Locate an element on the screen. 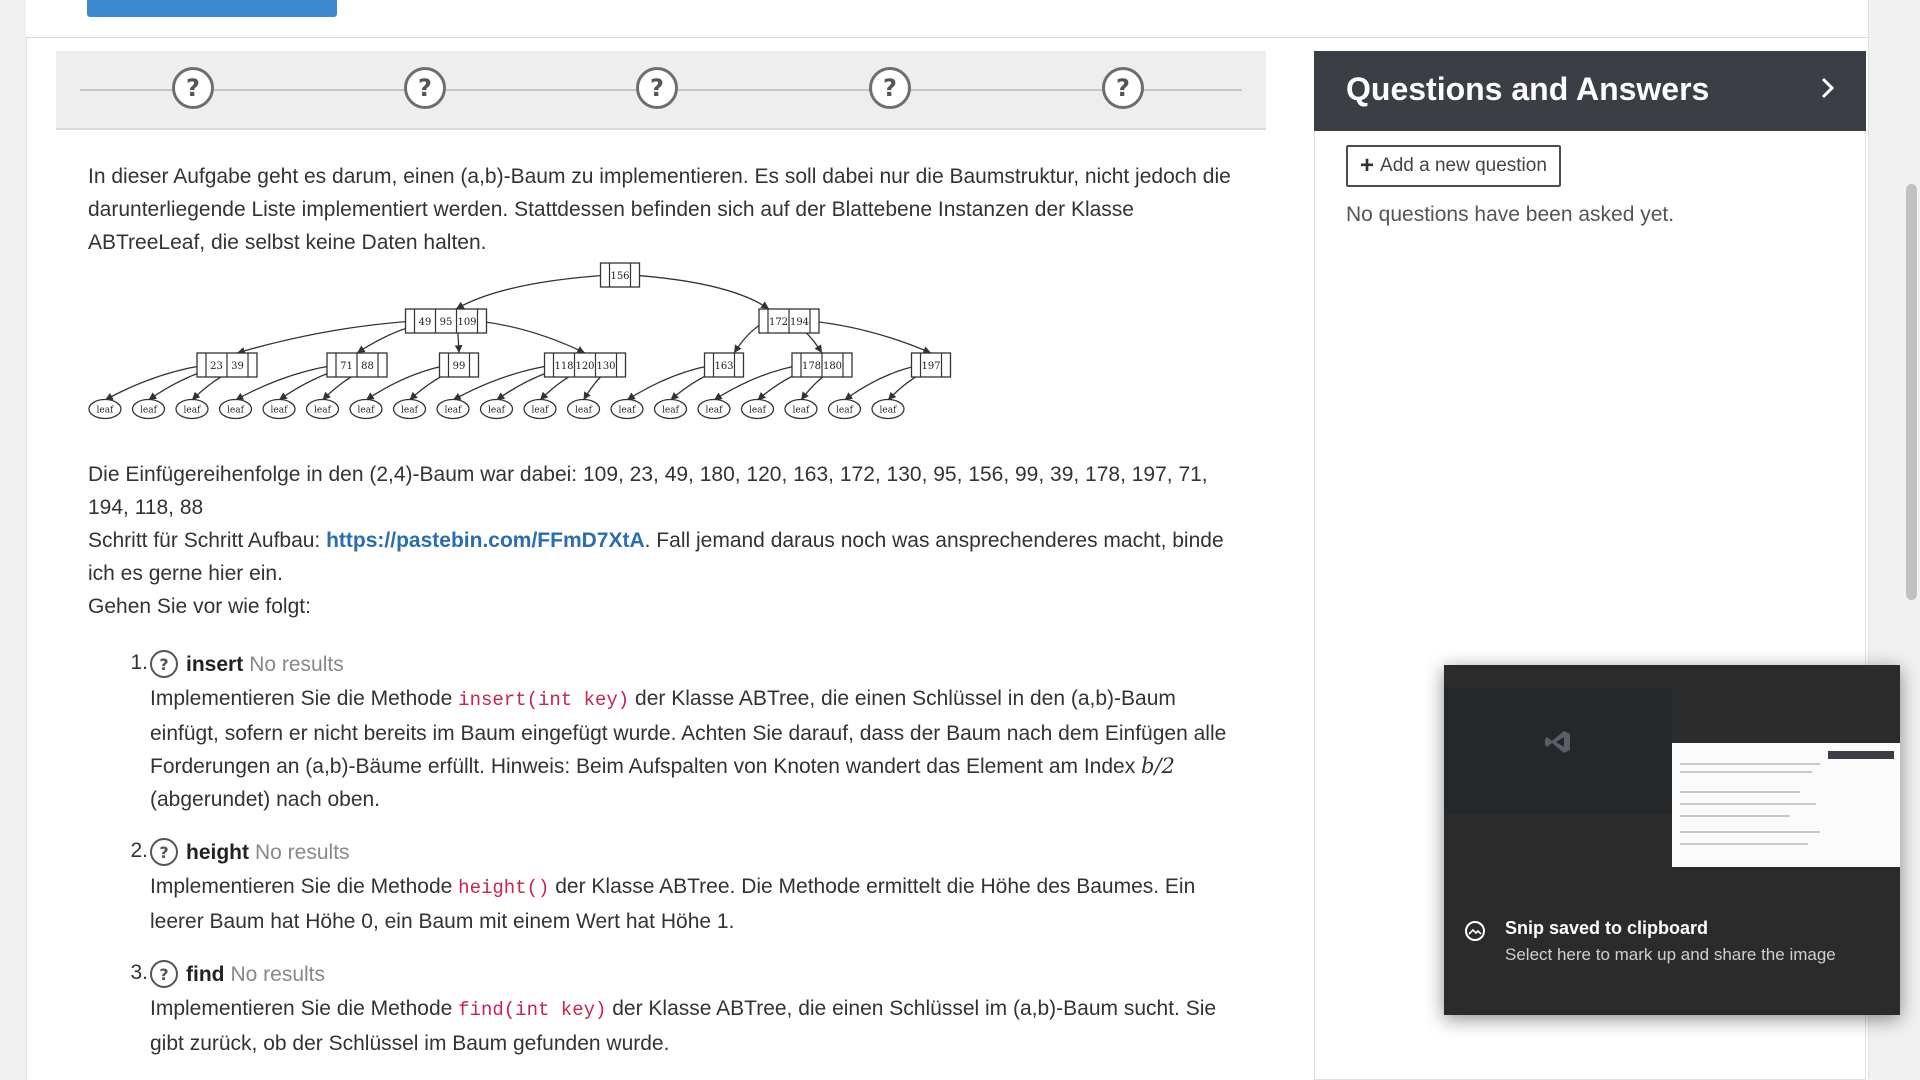 The height and width of the screenshot is (1080, 1920). tree-inner-node: 163 is located at coordinates (724, 365).